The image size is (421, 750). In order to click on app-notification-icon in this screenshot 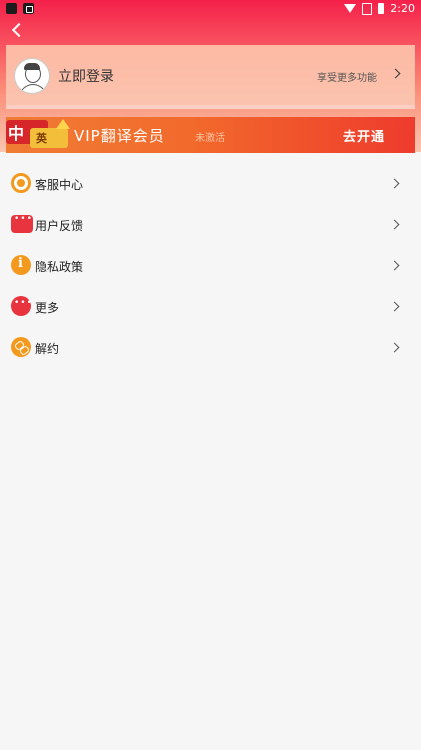, I will do `click(28, 8)`.